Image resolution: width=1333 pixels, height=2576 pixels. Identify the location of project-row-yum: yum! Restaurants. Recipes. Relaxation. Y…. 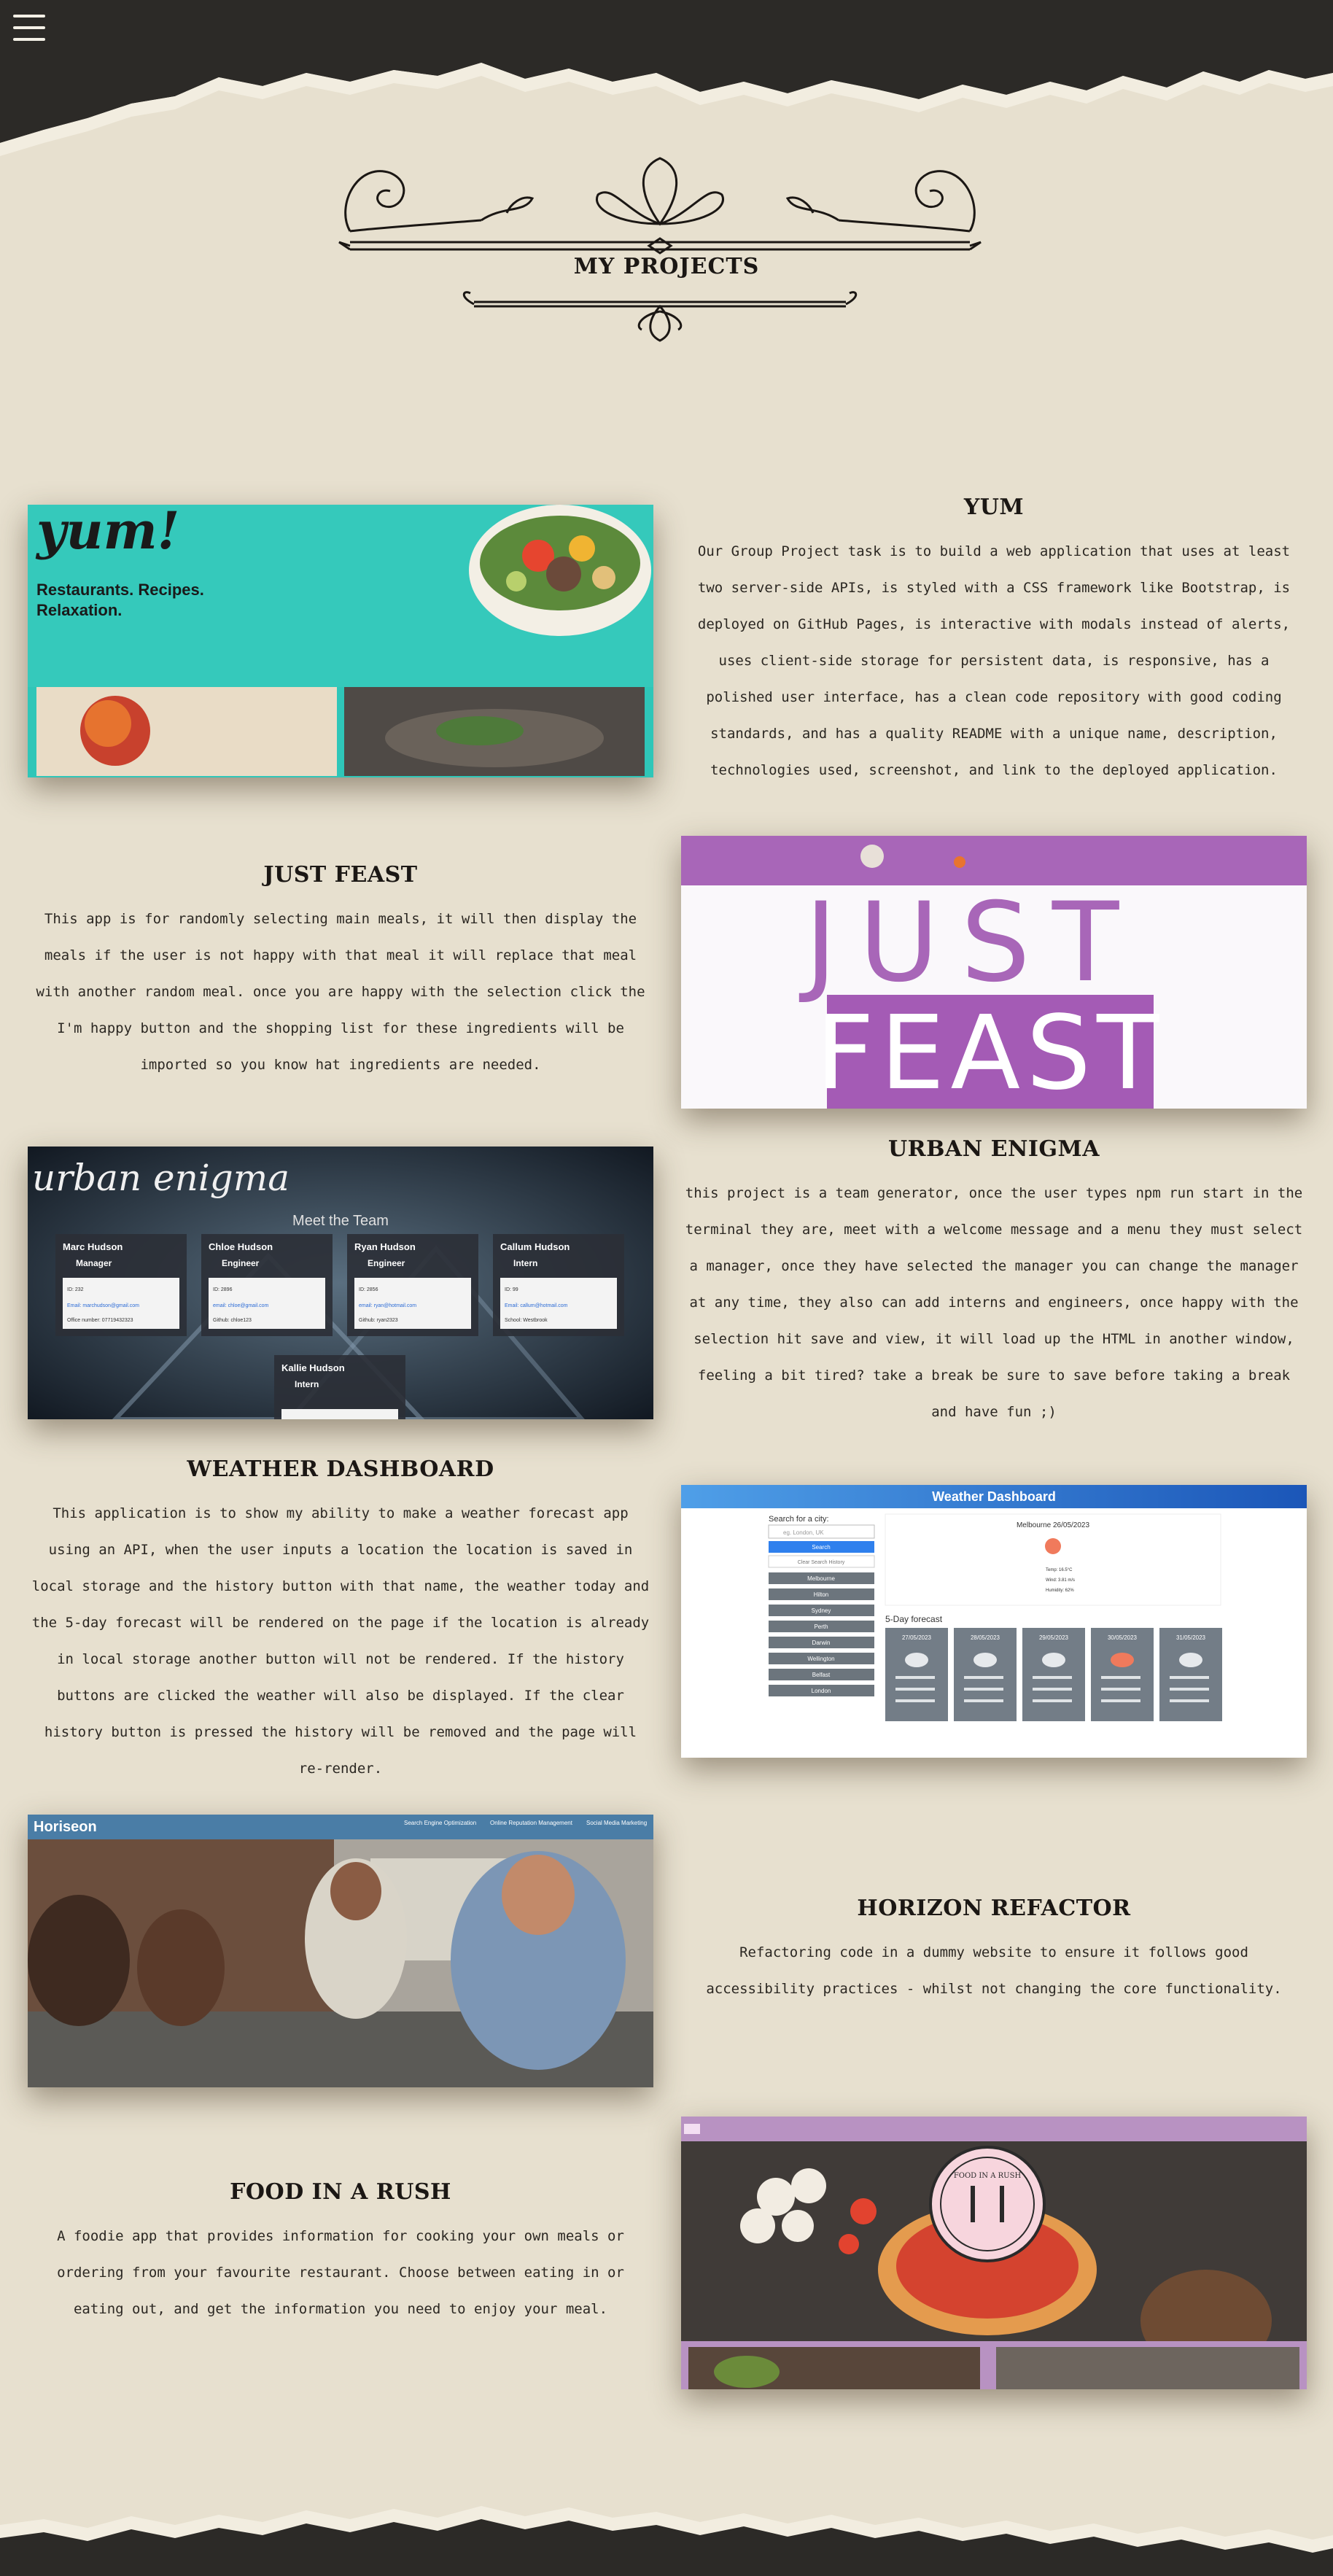
(667, 636).